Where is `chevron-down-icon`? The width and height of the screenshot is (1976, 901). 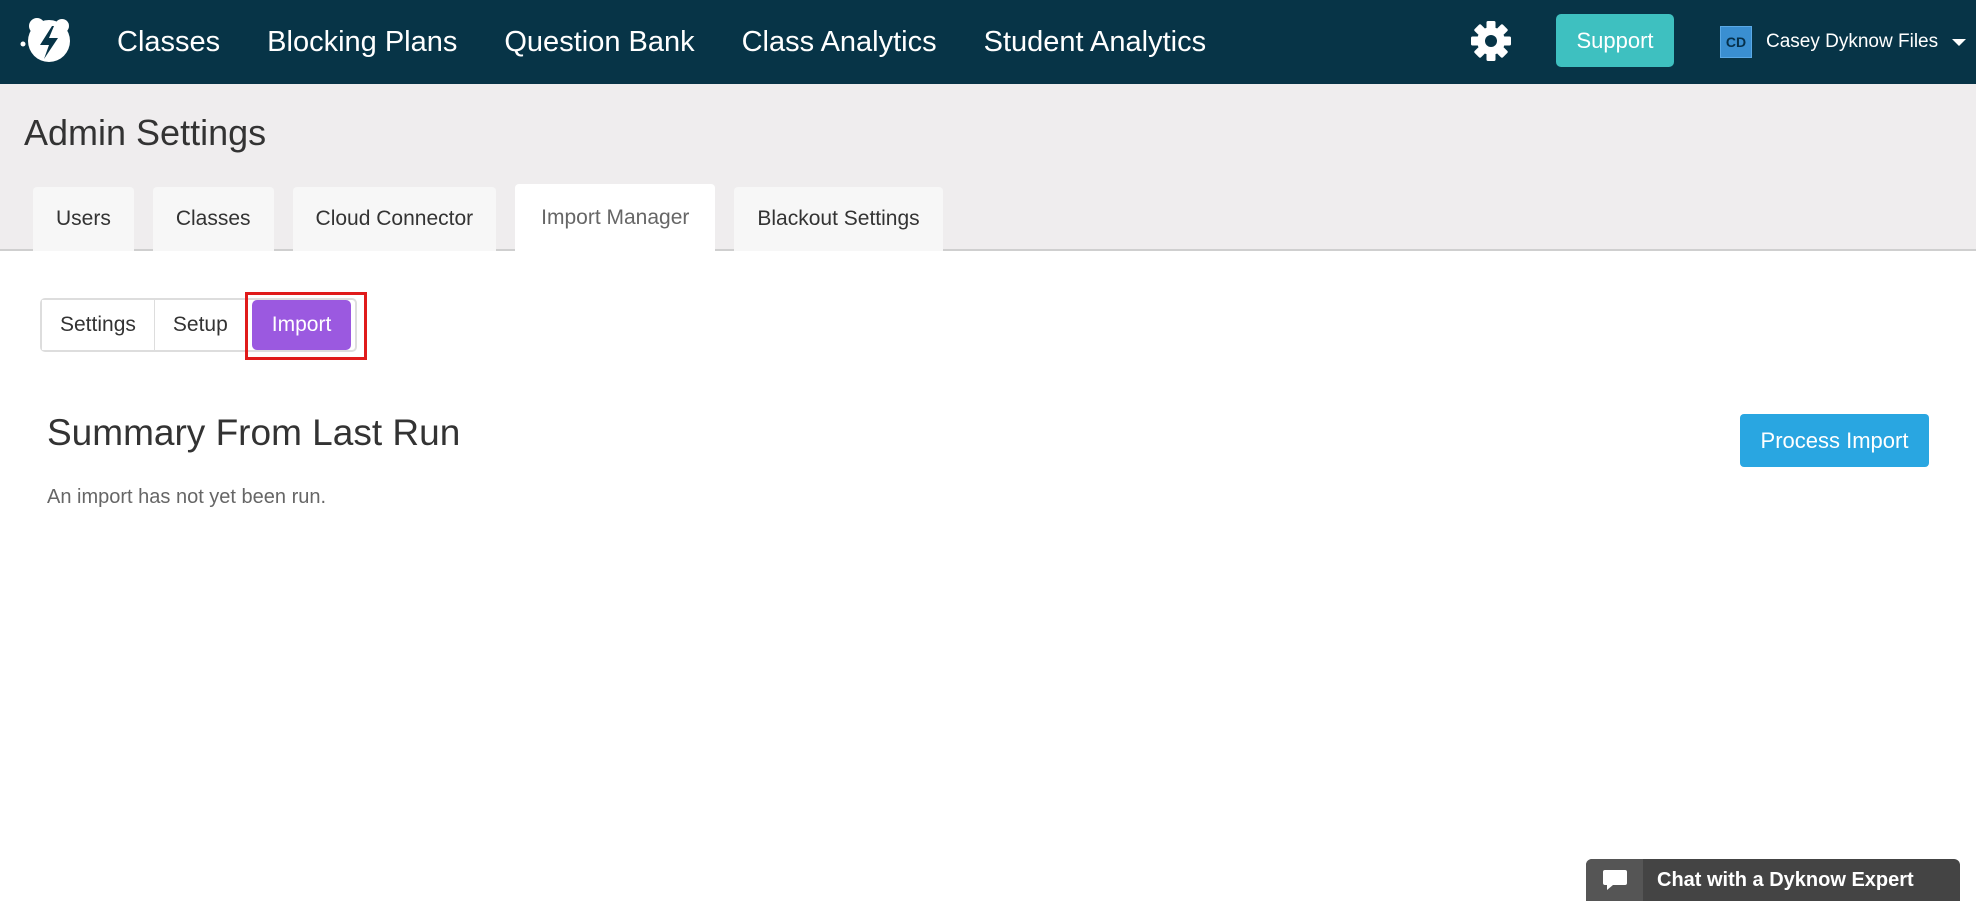 chevron-down-icon is located at coordinates (1959, 42).